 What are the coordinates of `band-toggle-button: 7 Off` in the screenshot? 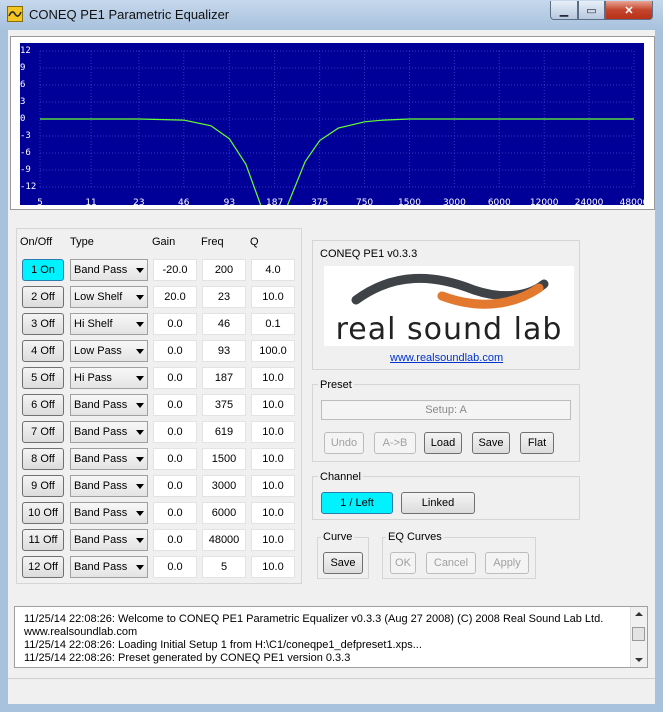 It's located at (43, 432).